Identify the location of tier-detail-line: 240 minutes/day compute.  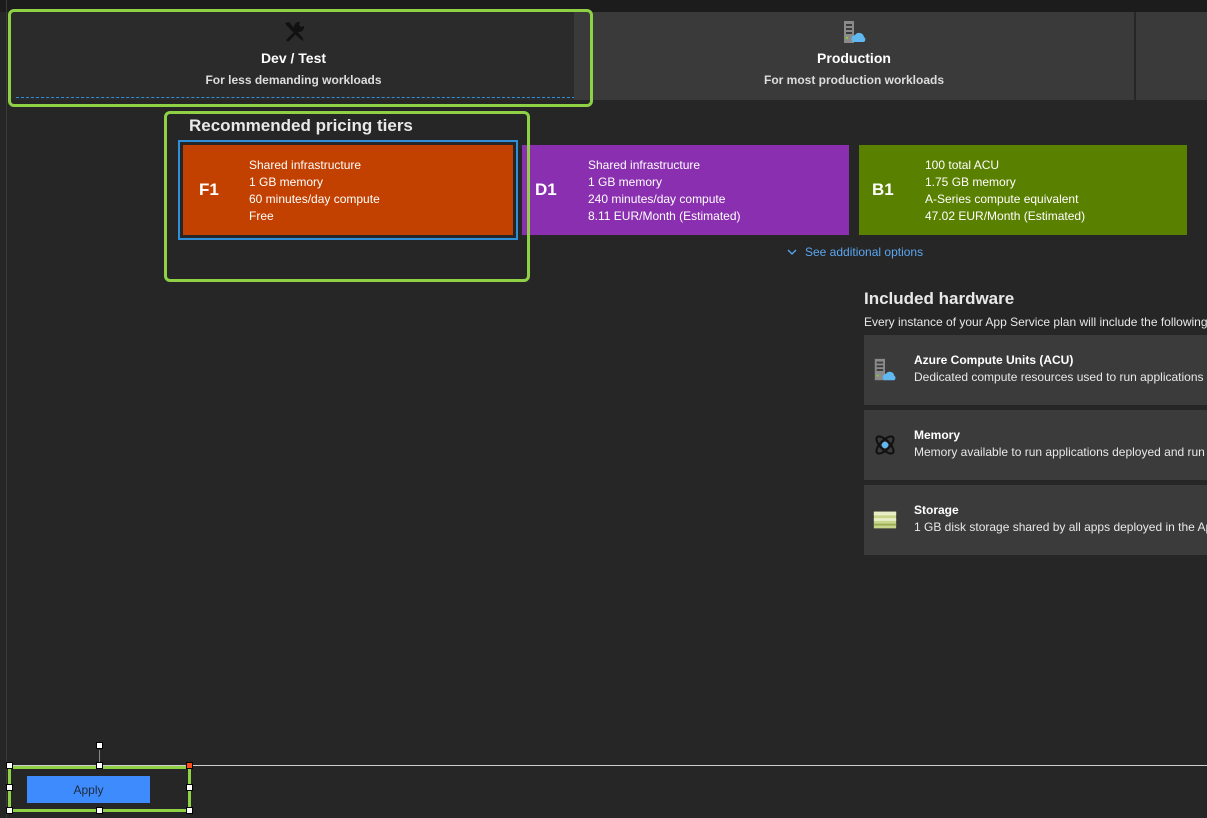
(657, 199).